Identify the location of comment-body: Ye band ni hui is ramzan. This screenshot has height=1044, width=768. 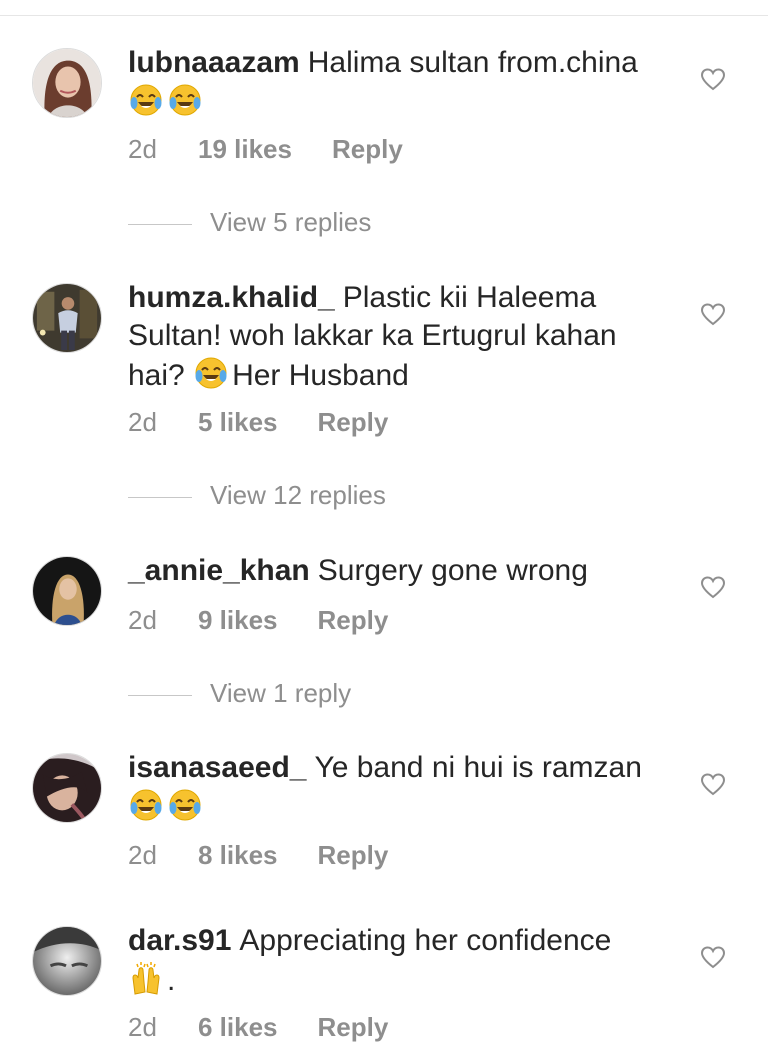
(478, 767).